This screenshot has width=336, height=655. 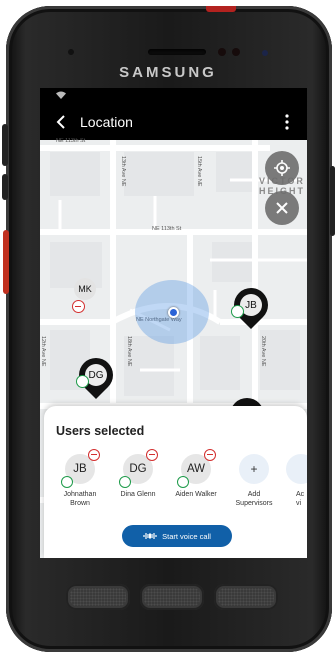 What do you see at coordinates (129, 351) in the screenshot?
I see `street-label: 18th Ave NE` at bounding box center [129, 351].